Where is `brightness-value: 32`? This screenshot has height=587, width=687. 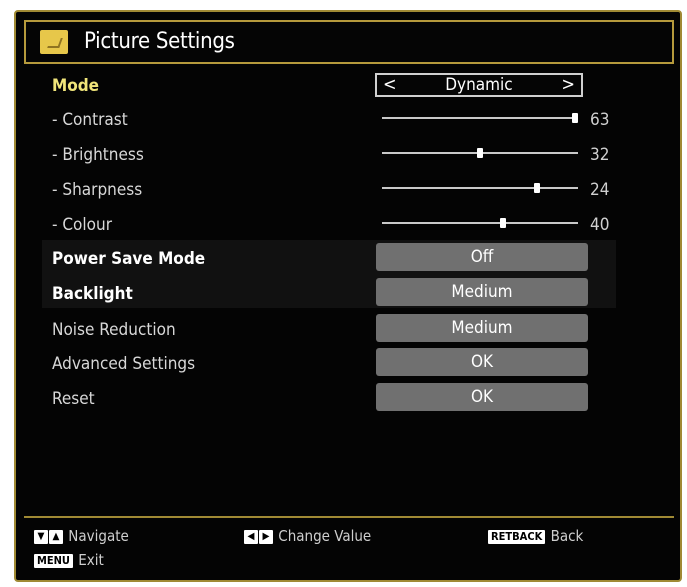
brightness-value: 32 is located at coordinates (600, 155).